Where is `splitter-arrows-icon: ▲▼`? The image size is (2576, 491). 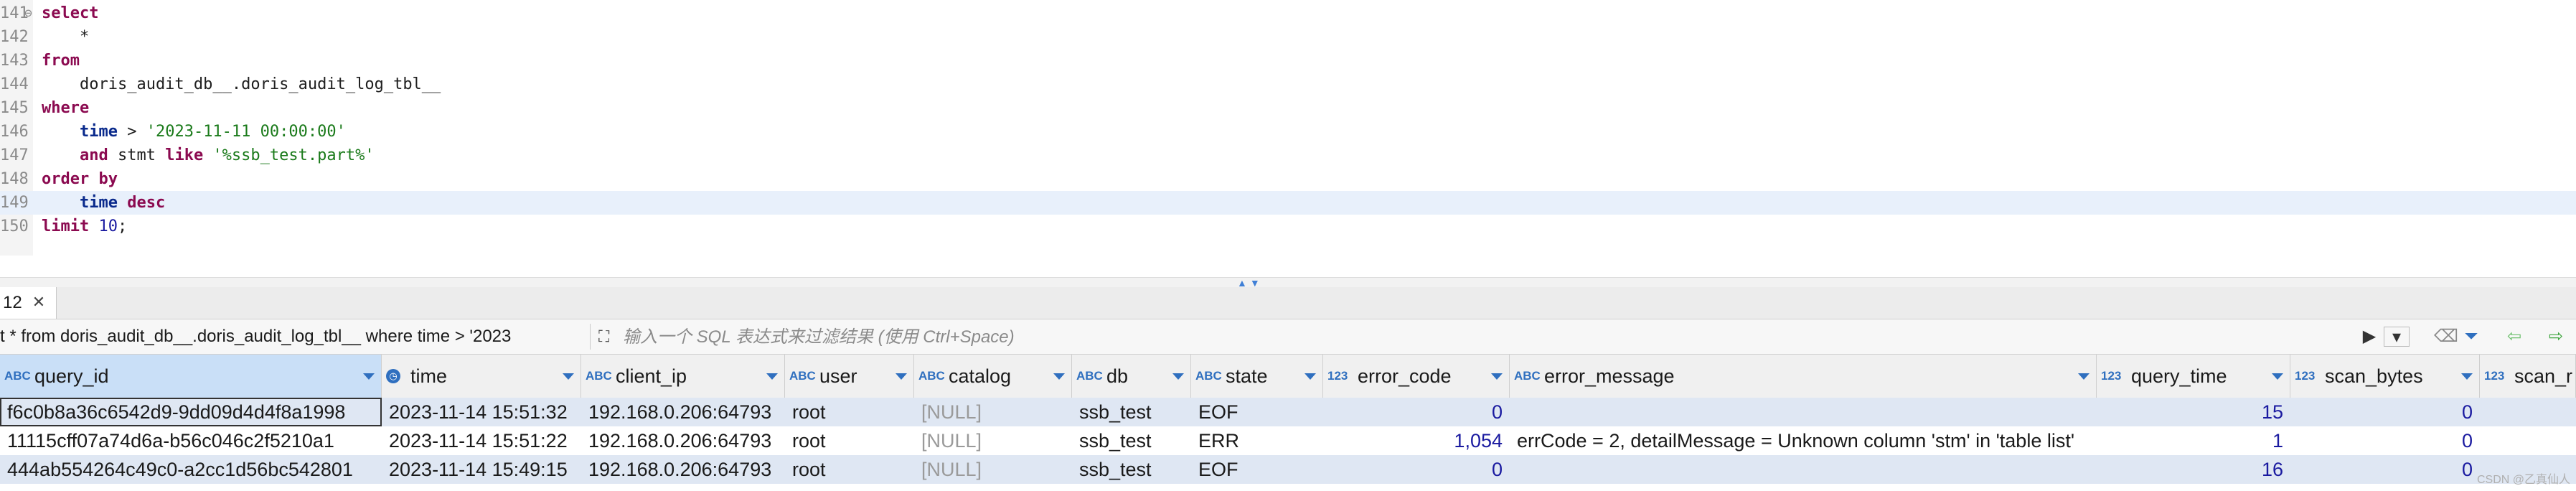 splitter-arrows-icon: ▲▼ is located at coordinates (1250, 283).